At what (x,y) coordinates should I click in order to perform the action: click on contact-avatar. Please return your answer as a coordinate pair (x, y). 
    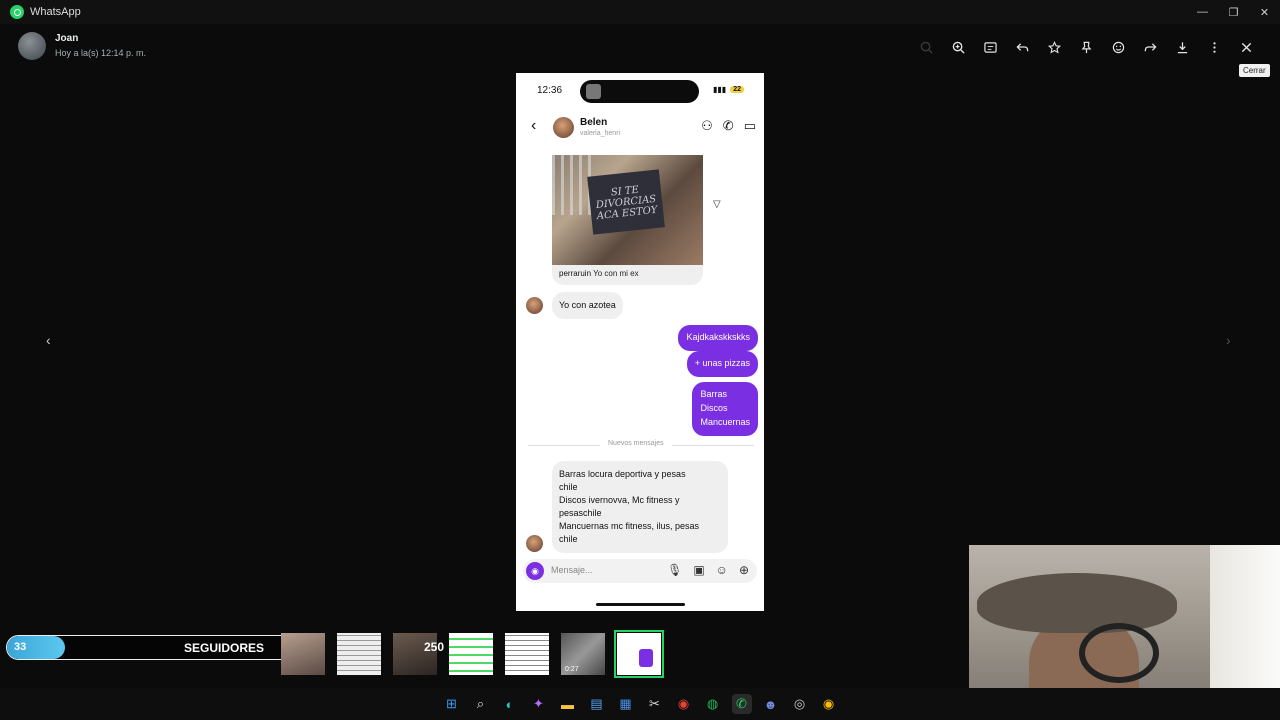
    Looking at the image, I should click on (563, 127).